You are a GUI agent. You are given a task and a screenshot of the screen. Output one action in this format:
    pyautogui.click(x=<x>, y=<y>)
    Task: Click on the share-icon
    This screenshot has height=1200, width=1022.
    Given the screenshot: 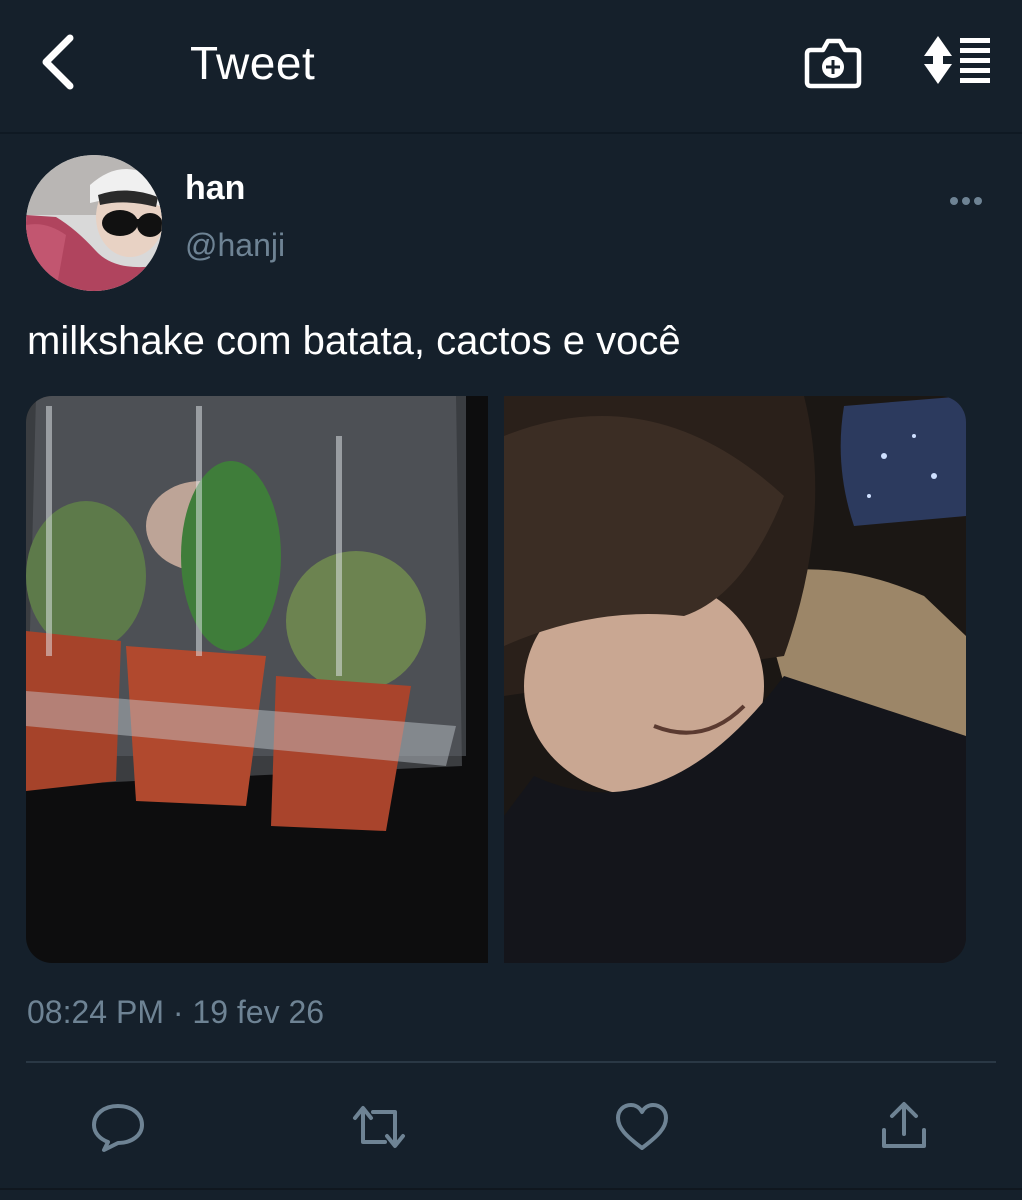 What is the action you would take?
    pyautogui.click(x=904, y=1125)
    